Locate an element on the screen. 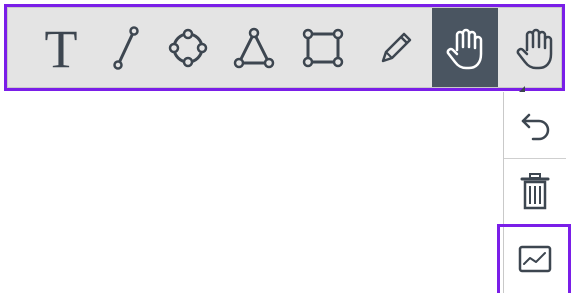  pencil-icon is located at coordinates (396, 47).